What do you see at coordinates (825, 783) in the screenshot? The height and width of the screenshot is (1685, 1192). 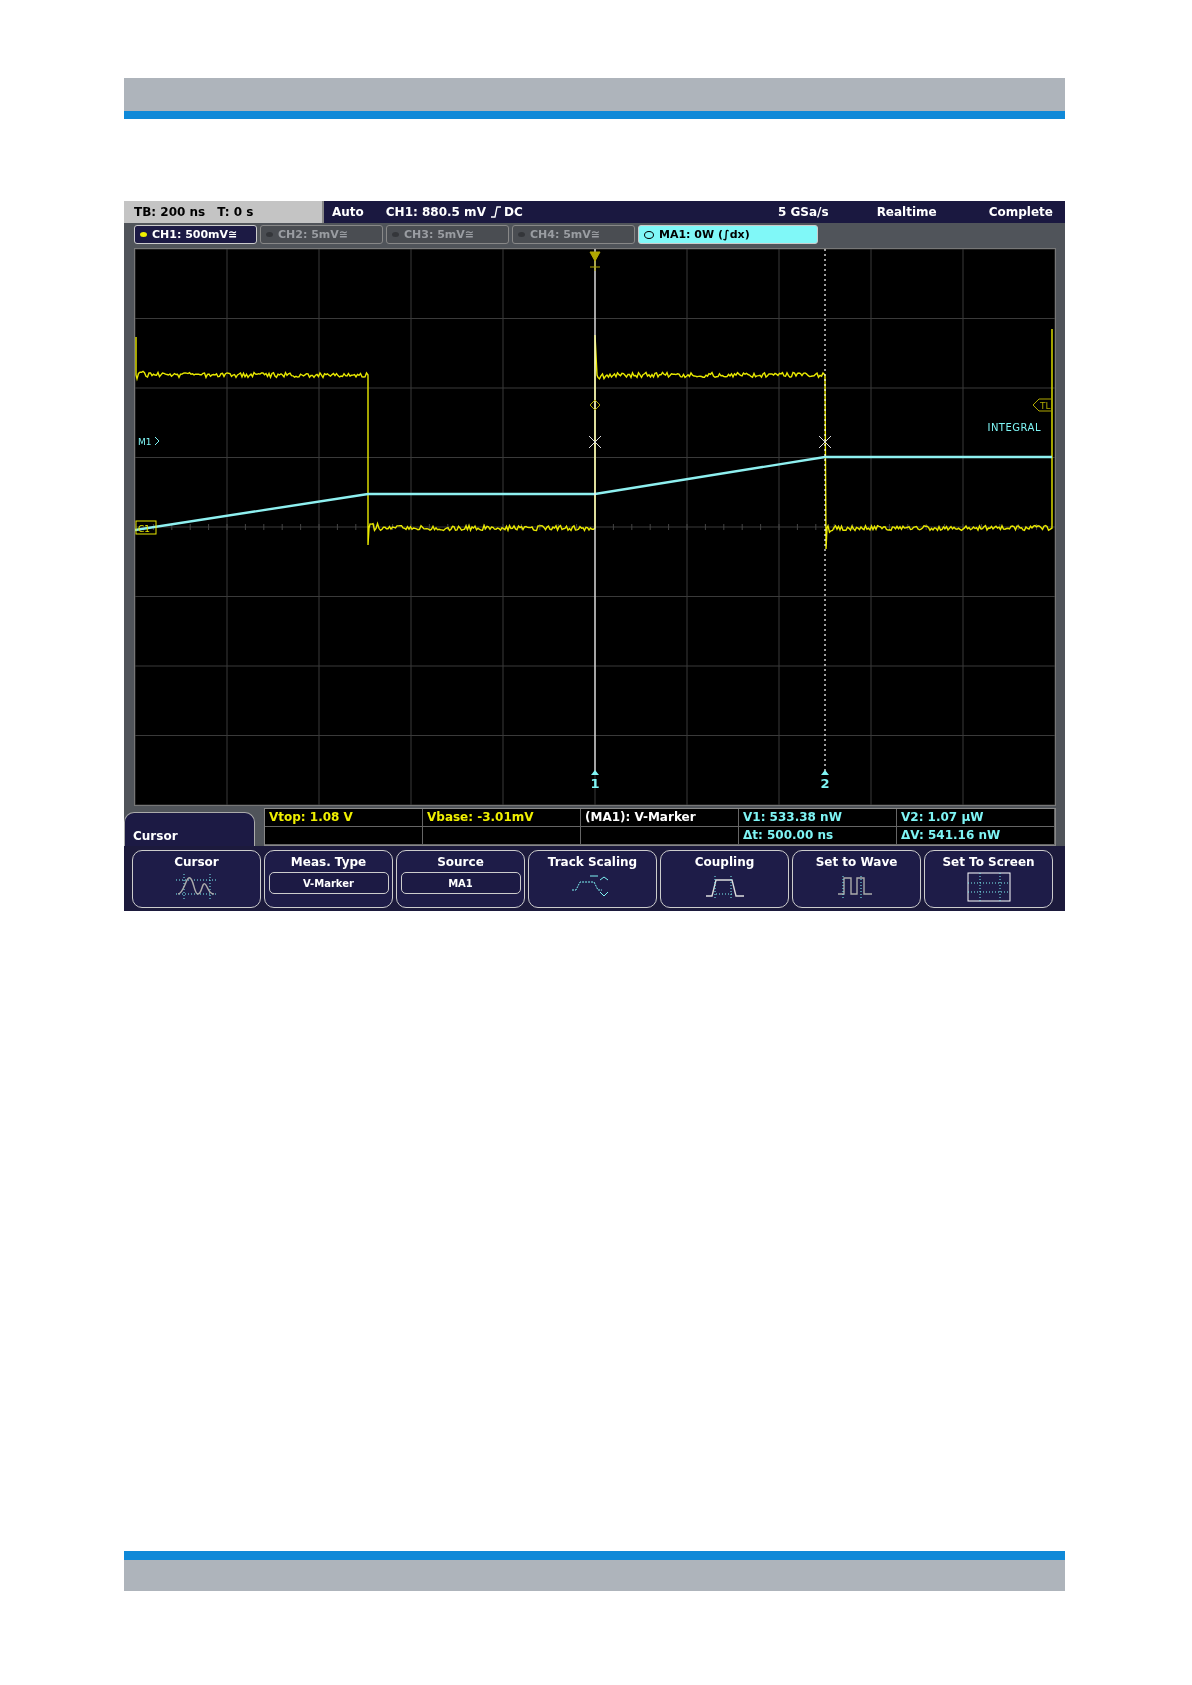 I see `cursor-number: 2` at bounding box center [825, 783].